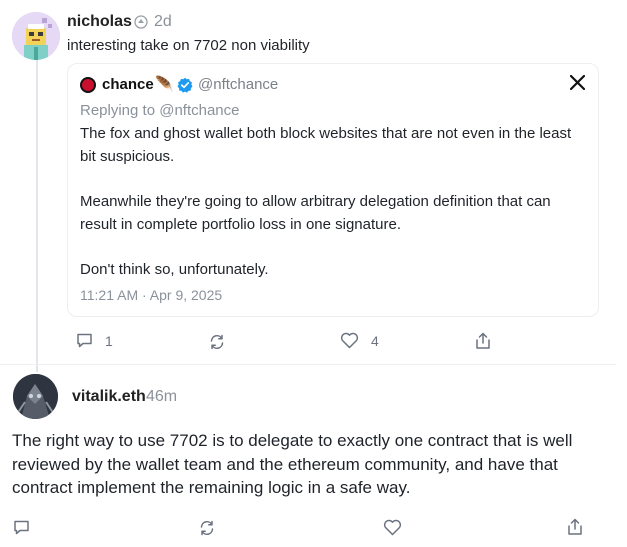 The height and width of the screenshot is (547, 627). Describe the element at coordinates (109, 397) in the screenshot. I see `author-name: vitalik.eth` at that location.